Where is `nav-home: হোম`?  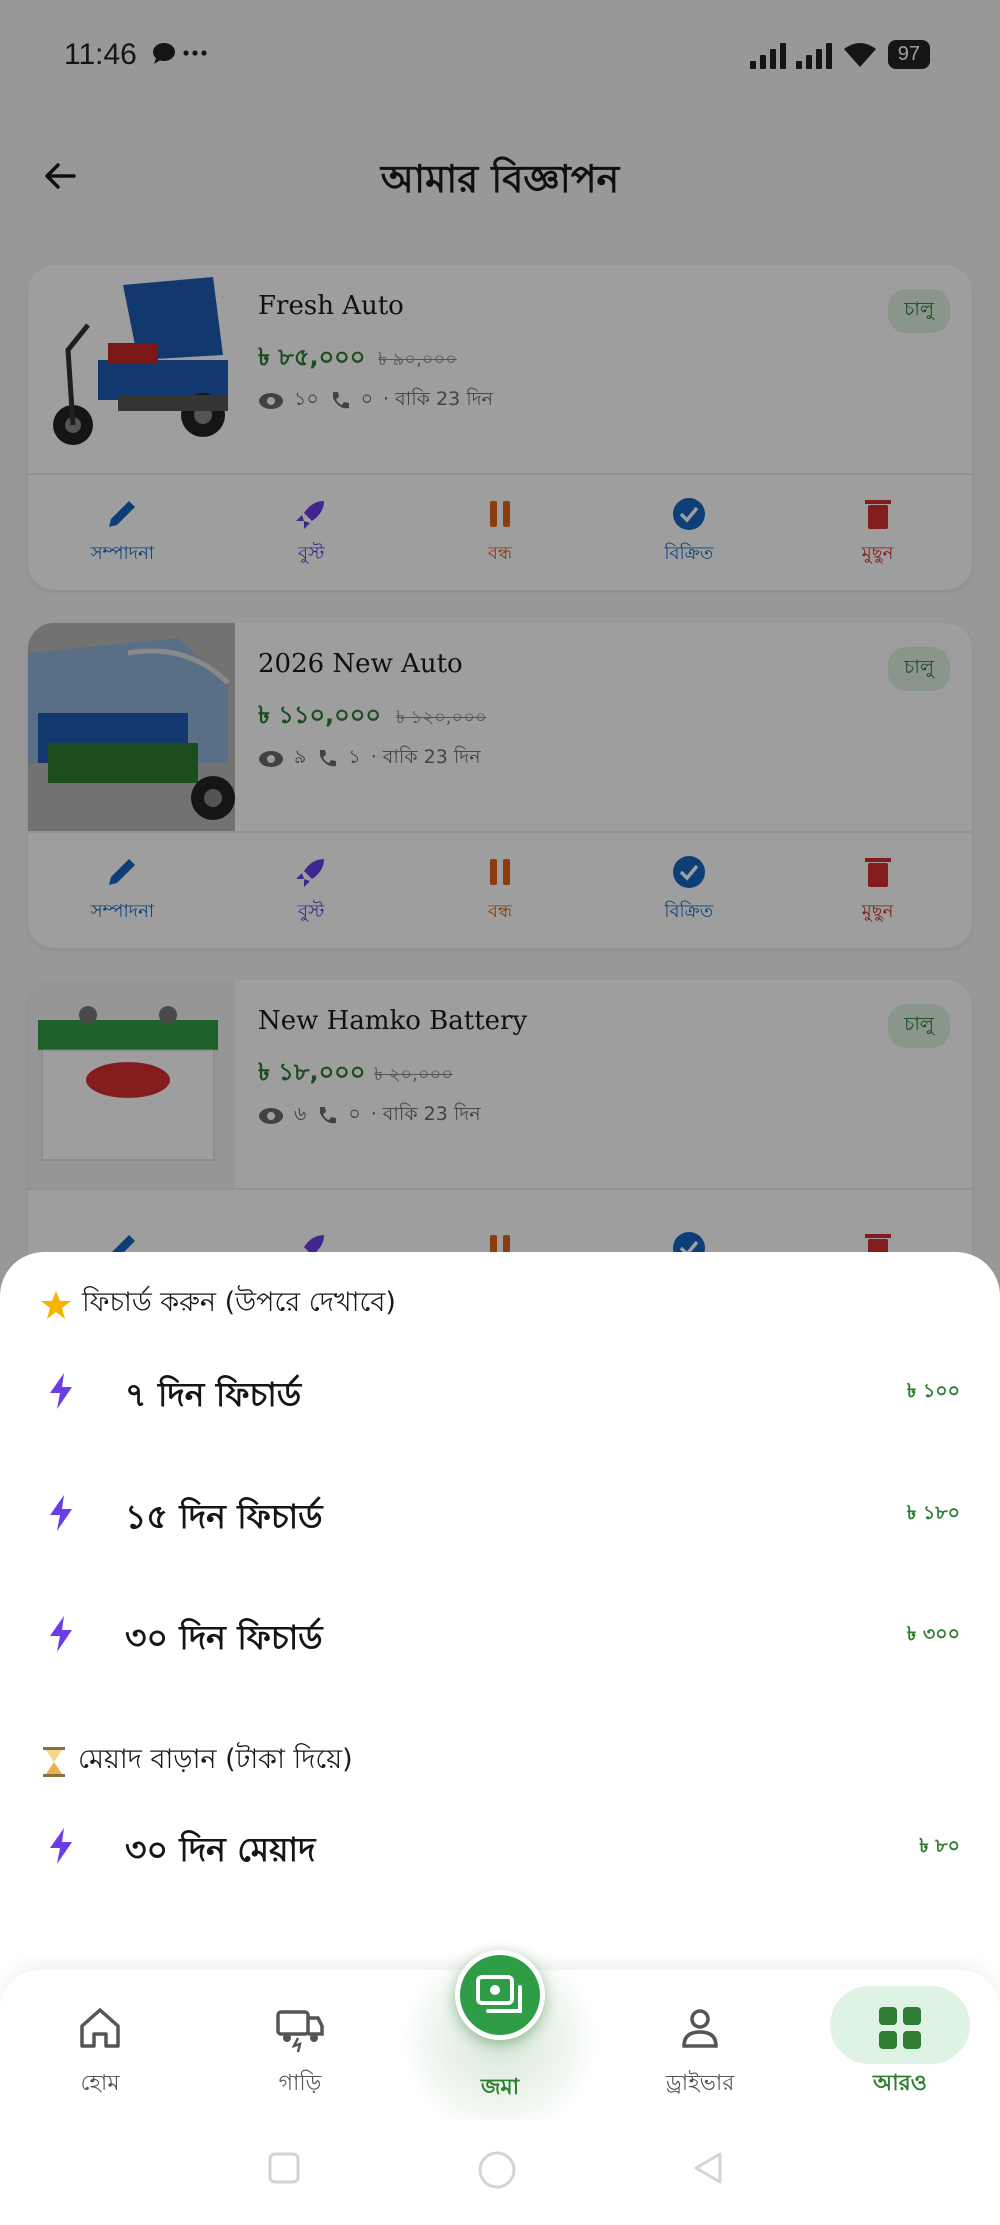
nav-home: হোম is located at coordinates (100, 2045).